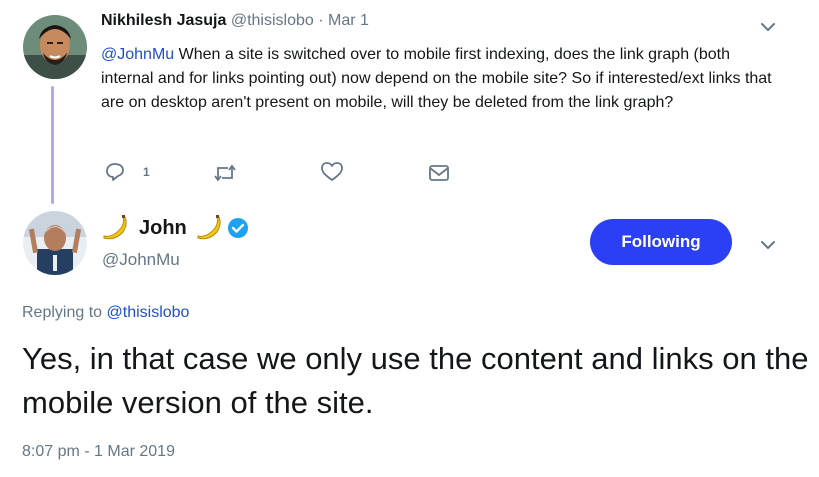 The image size is (819, 477). Describe the element at coordinates (209, 228) in the screenshot. I see `banana-emoji-right` at that location.